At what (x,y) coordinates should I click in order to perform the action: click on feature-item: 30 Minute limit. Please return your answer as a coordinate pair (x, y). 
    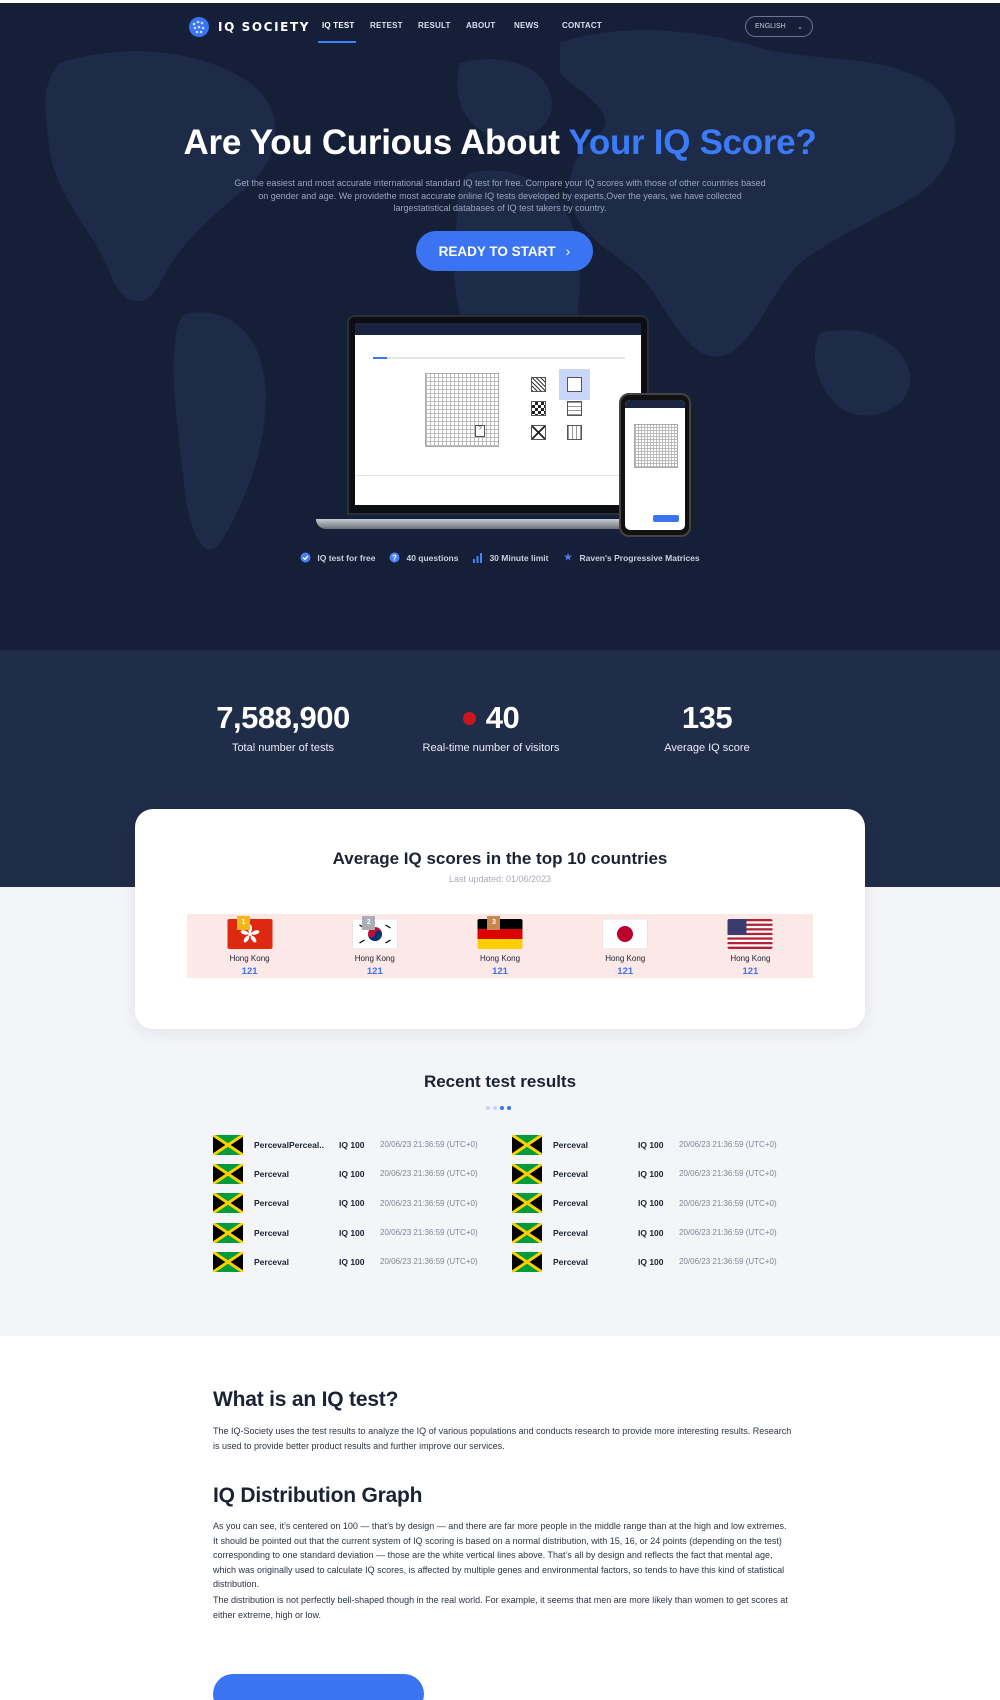
    Looking at the image, I should click on (510, 557).